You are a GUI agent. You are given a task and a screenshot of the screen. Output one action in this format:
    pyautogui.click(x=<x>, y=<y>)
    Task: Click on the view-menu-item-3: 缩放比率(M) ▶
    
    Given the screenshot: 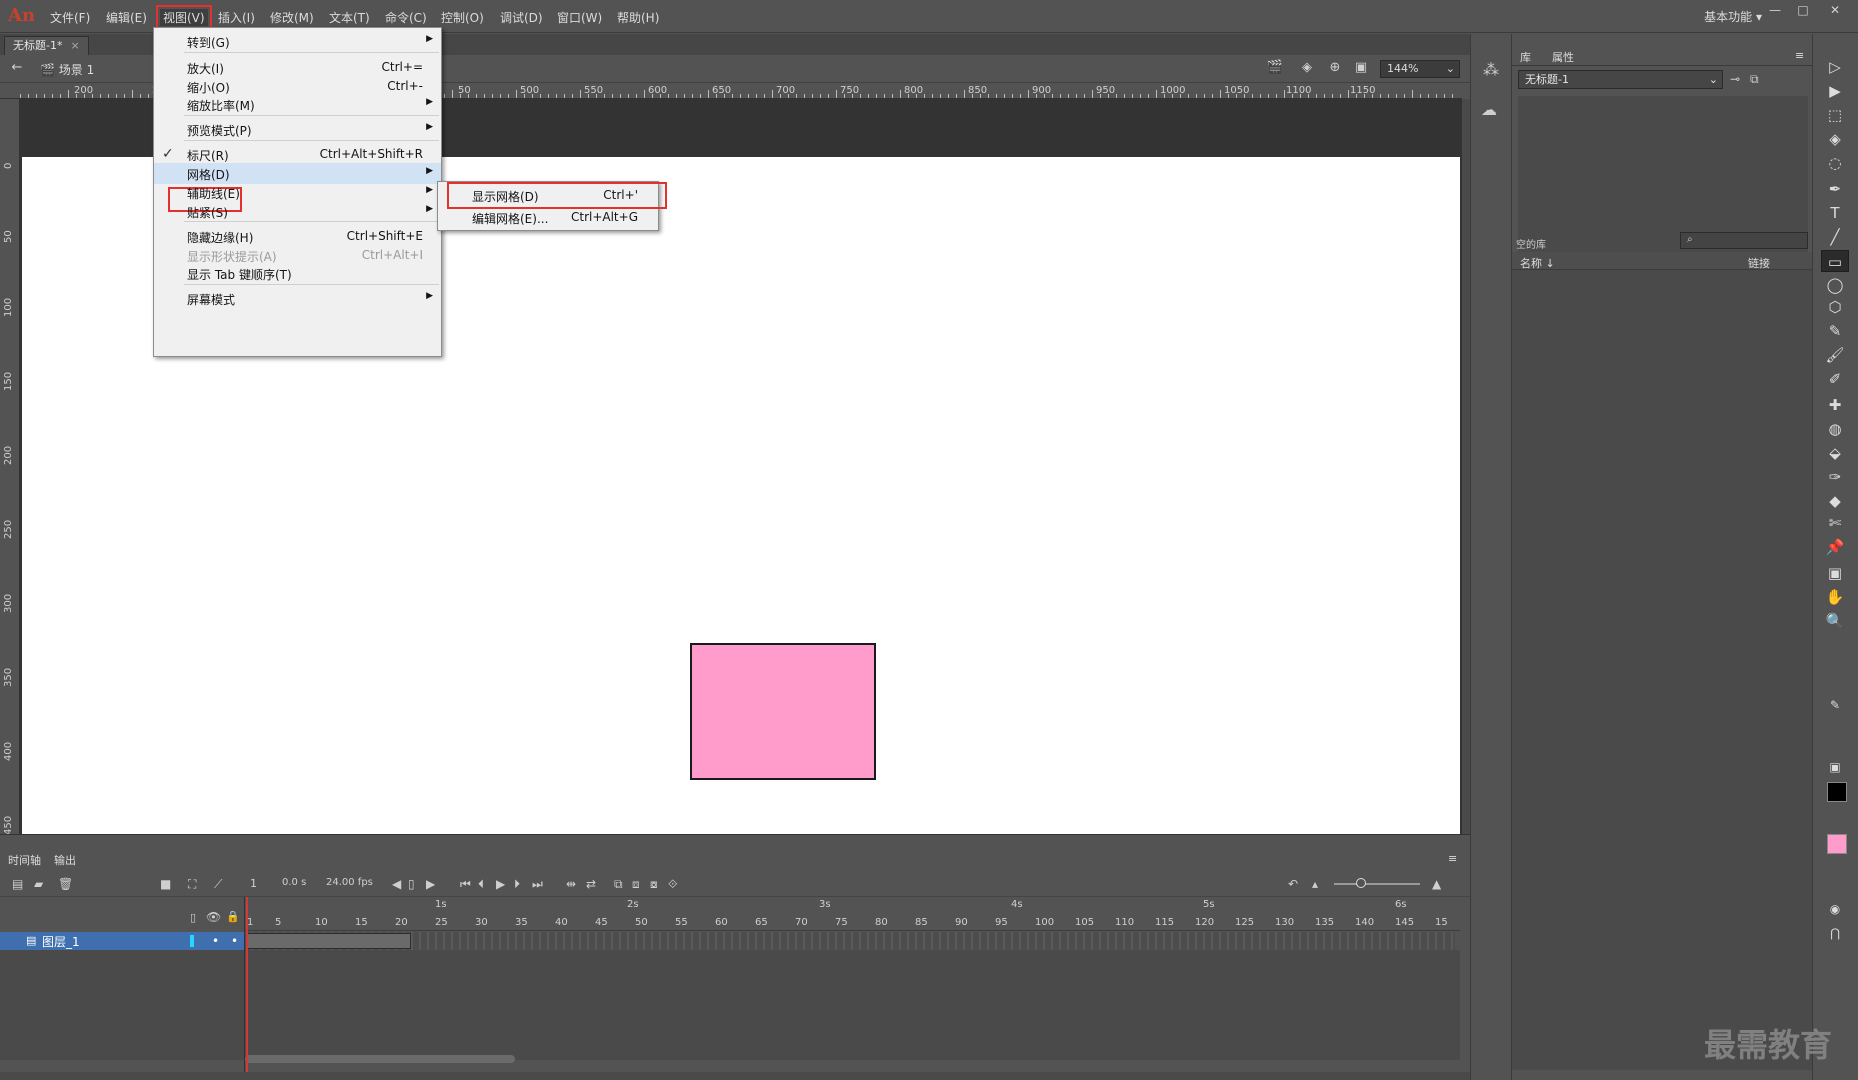 What is the action you would take?
    pyautogui.click(x=297, y=104)
    